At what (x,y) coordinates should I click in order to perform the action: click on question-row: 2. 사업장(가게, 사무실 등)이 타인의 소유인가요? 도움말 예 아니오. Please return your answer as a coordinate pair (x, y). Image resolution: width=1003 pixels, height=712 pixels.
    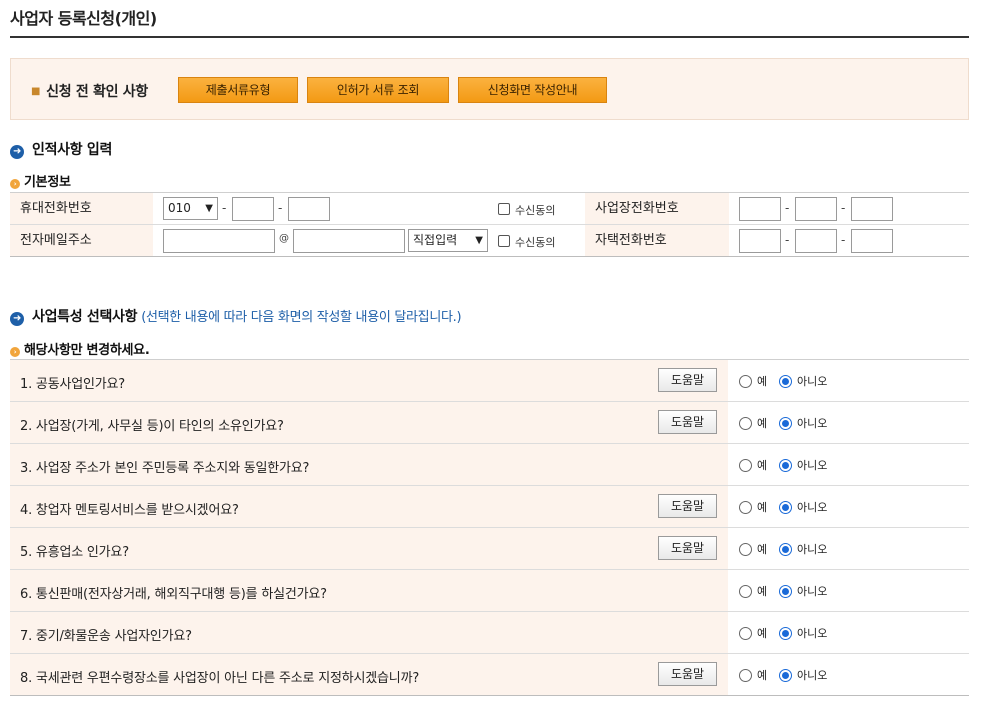
    Looking at the image, I should click on (489, 423).